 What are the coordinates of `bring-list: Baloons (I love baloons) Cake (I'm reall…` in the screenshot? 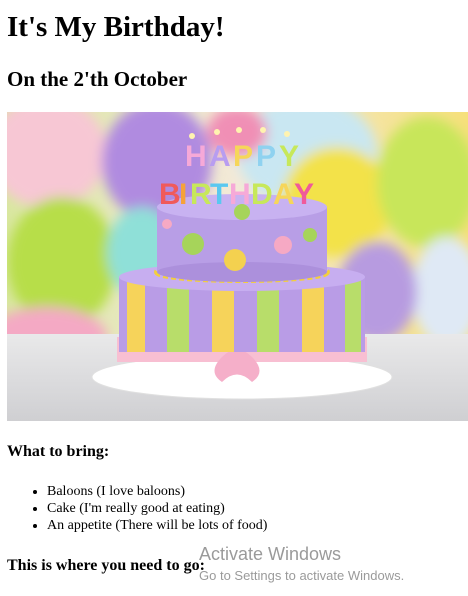 It's located at (137, 508).